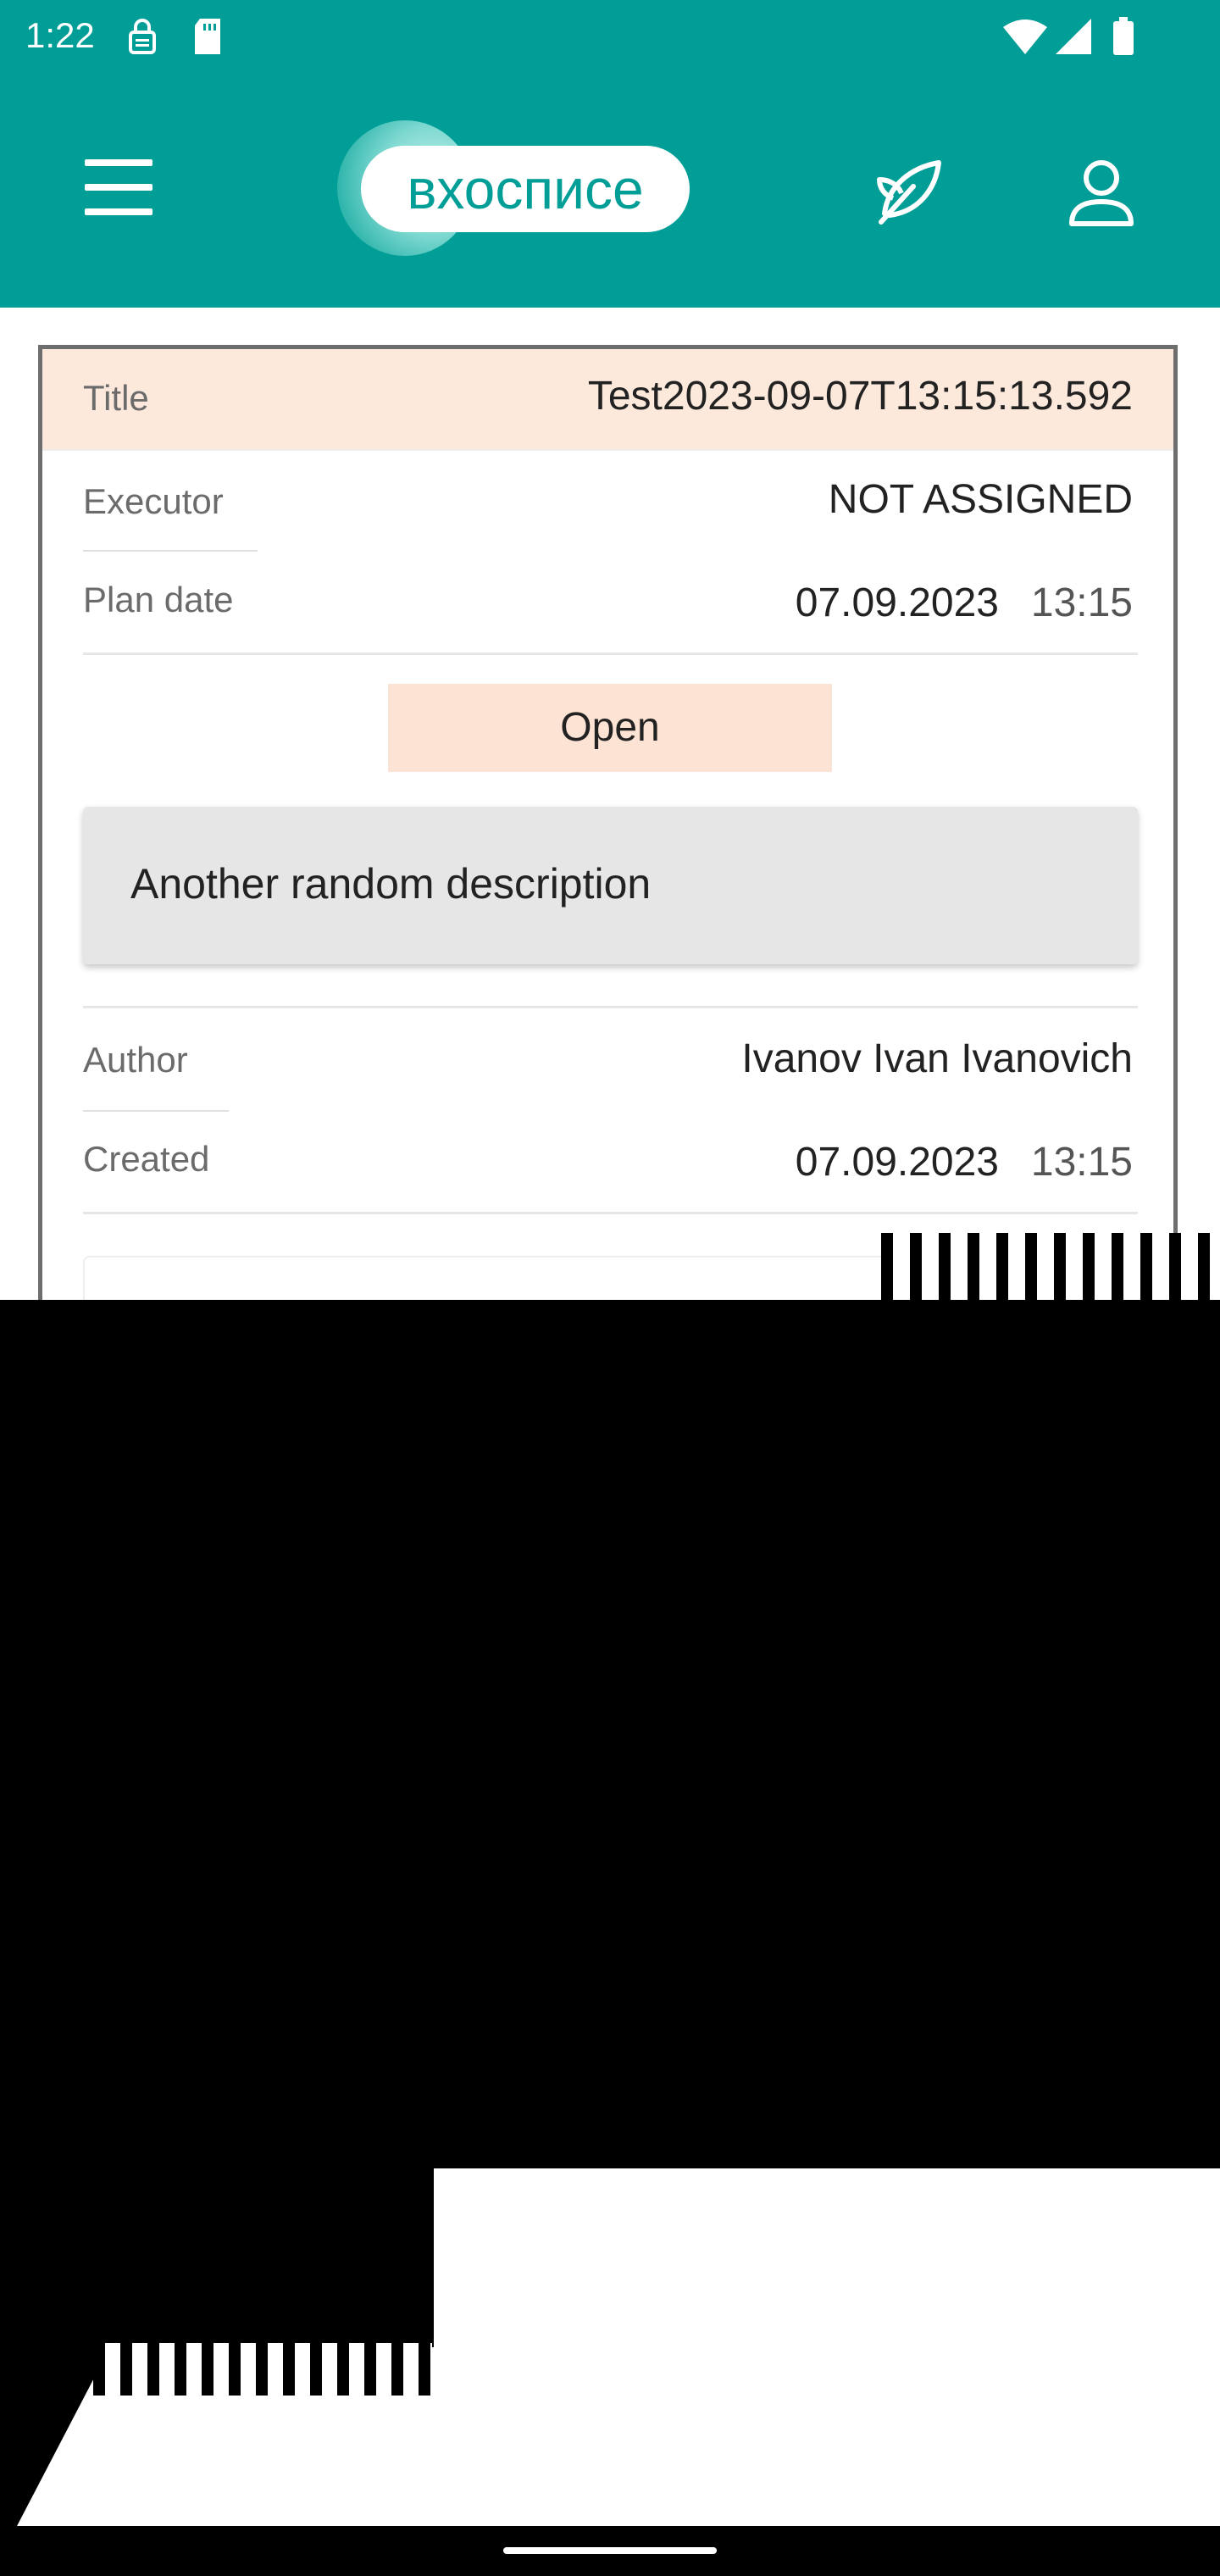  I want to click on leaf-icon, so click(911, 192).